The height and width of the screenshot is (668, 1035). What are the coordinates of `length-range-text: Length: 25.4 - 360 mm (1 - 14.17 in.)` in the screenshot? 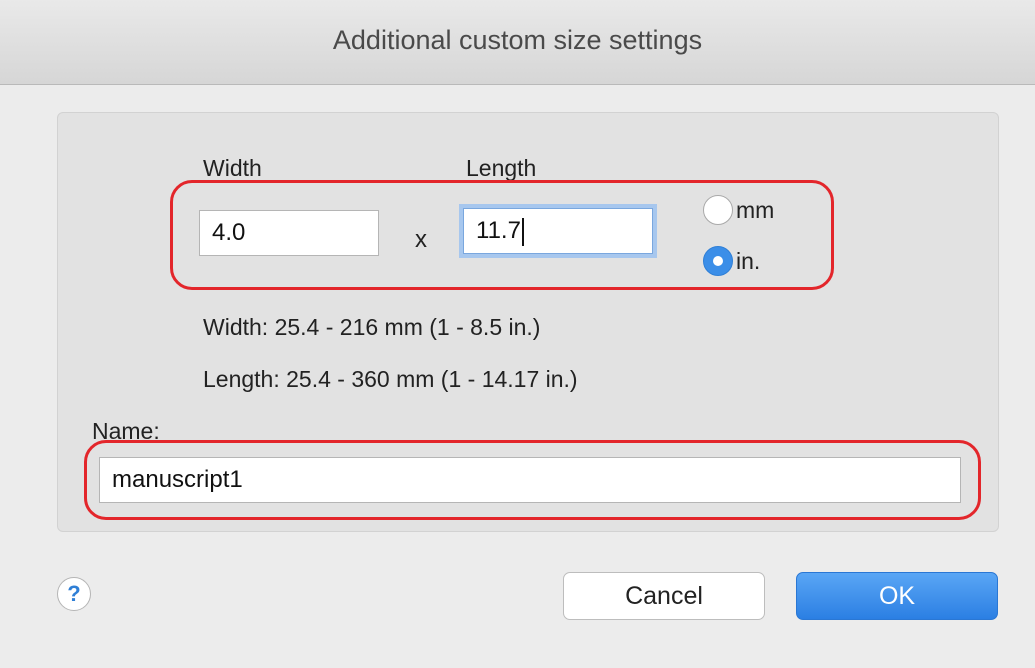 It's located at (390, 379).